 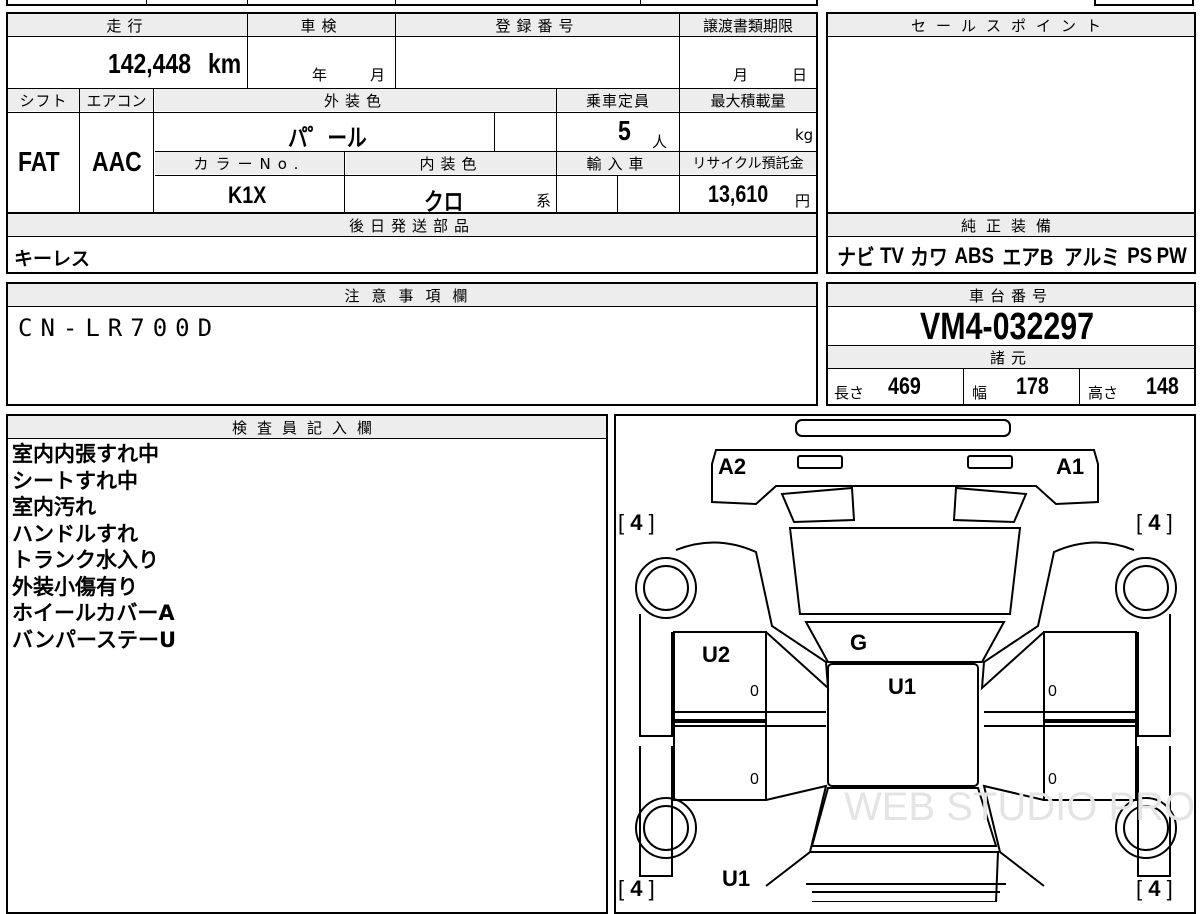 What do you see at coordinates (85, 560) in the screenshot?
I see `inspector-remark-line: トランク水入り` at bounding box center [85, 560].